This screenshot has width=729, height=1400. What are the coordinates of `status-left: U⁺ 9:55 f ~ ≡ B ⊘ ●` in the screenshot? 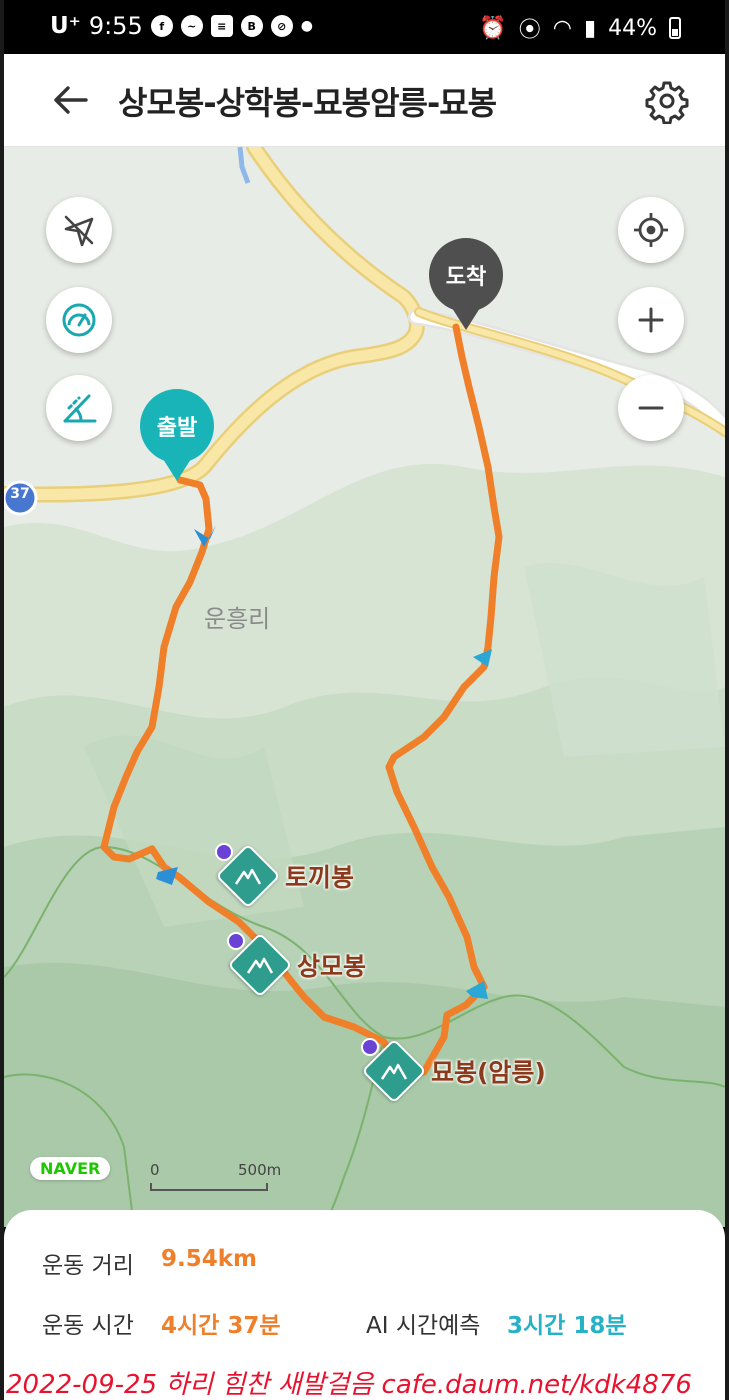 It's located at (181, 26).